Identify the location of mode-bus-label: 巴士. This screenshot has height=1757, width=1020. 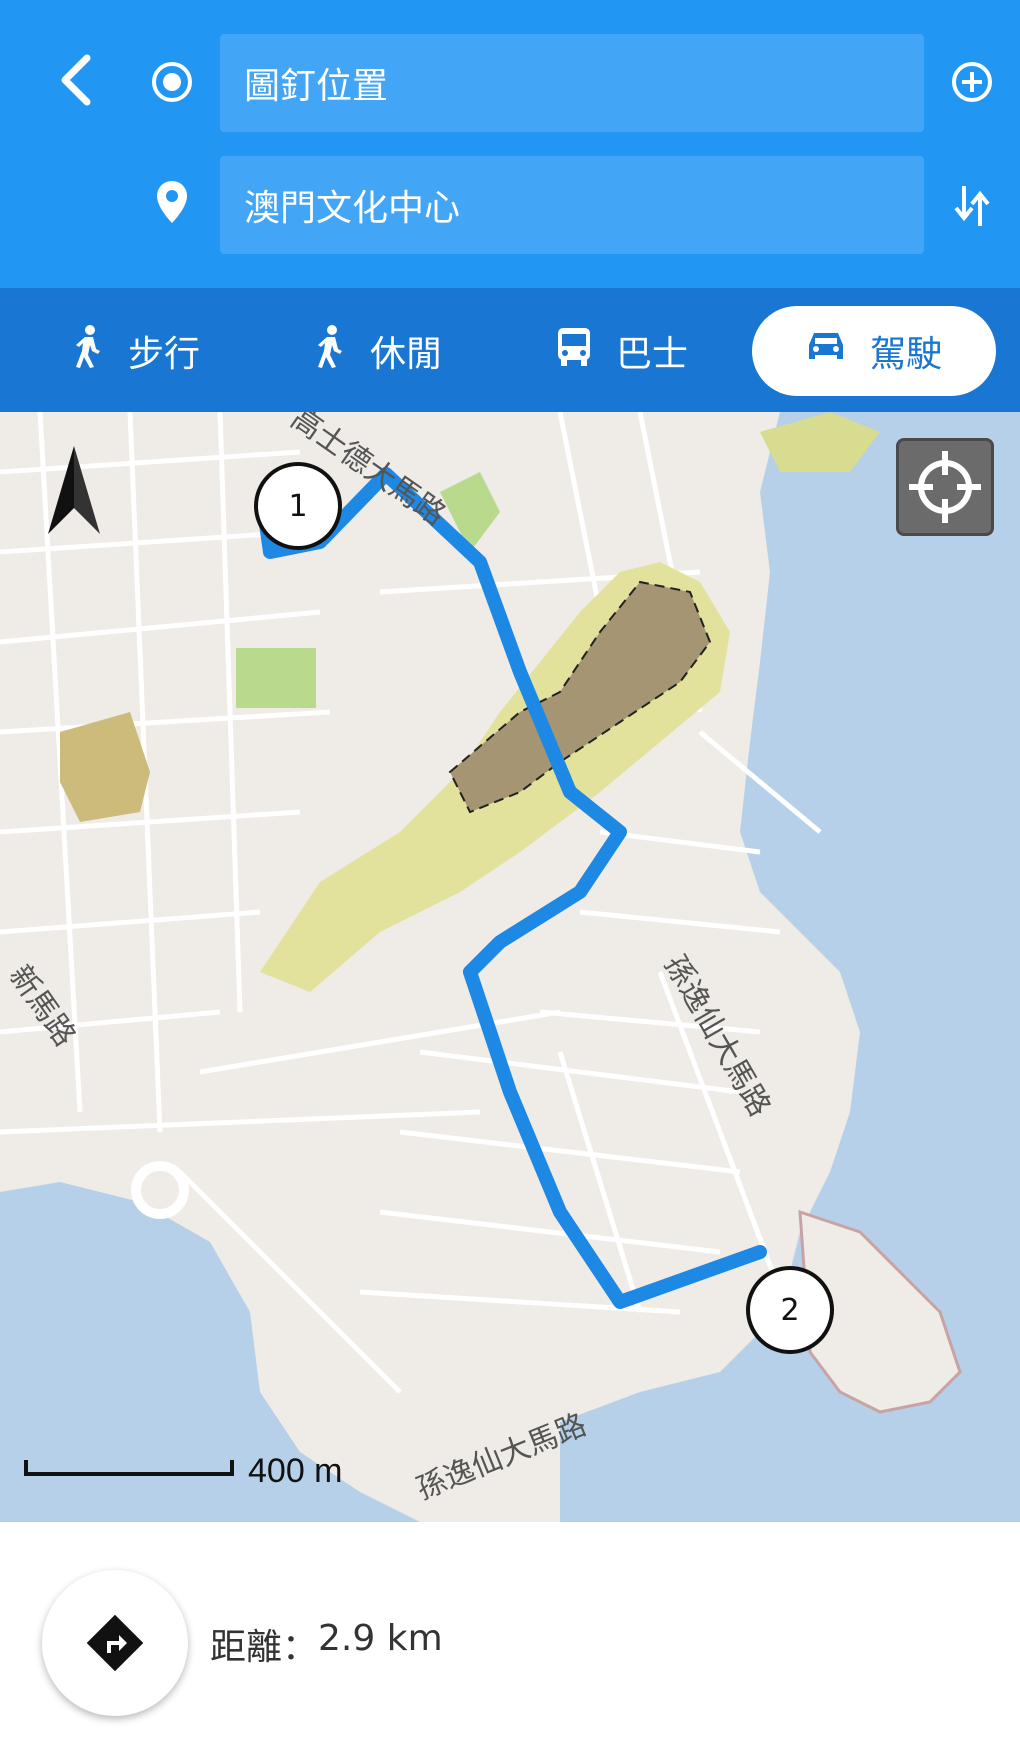
(652, 354).